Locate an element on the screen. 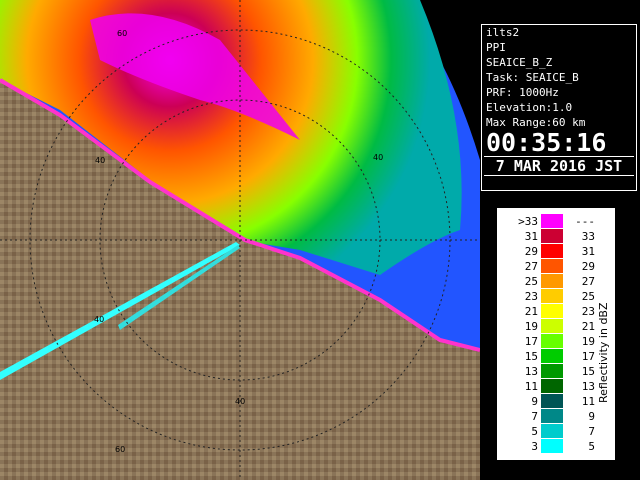 Image resolution: width=640 pixels, height=480 pixels. legend-row: >33 --- is located at coordinates (556, 221).